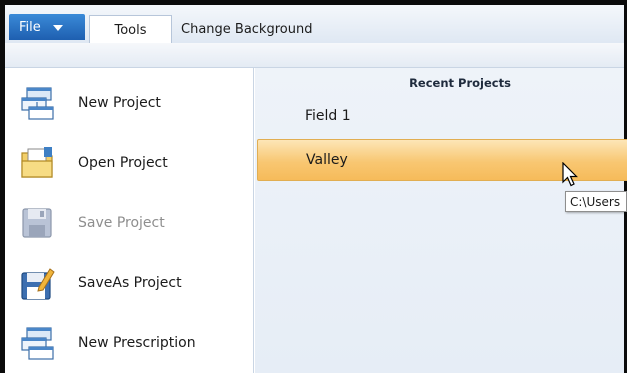 This screenshot has height=373, width=627. I want to click on save-as-icon, so click(38, 284).